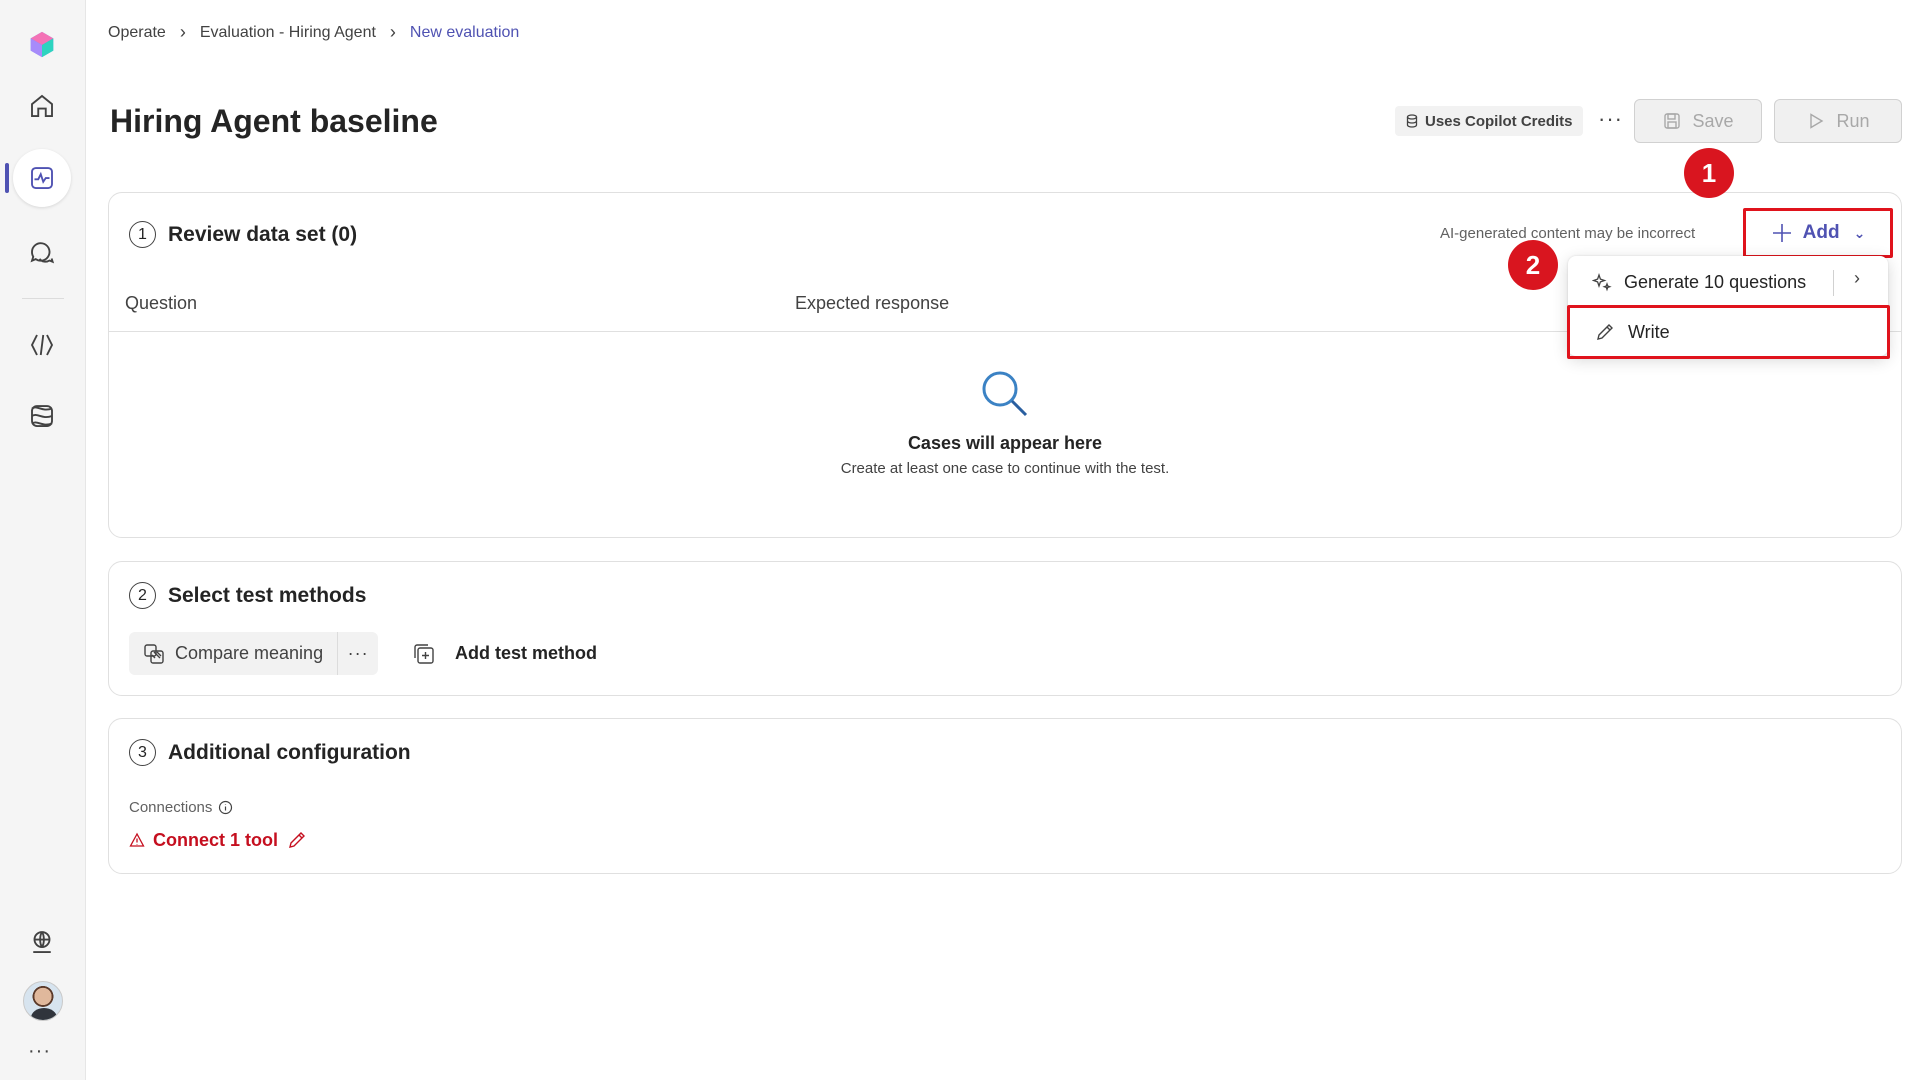  What do you see at coordinates (1412, 121) in the screenshot?
I see `coins-icon` at bounding box center [1412, 121].